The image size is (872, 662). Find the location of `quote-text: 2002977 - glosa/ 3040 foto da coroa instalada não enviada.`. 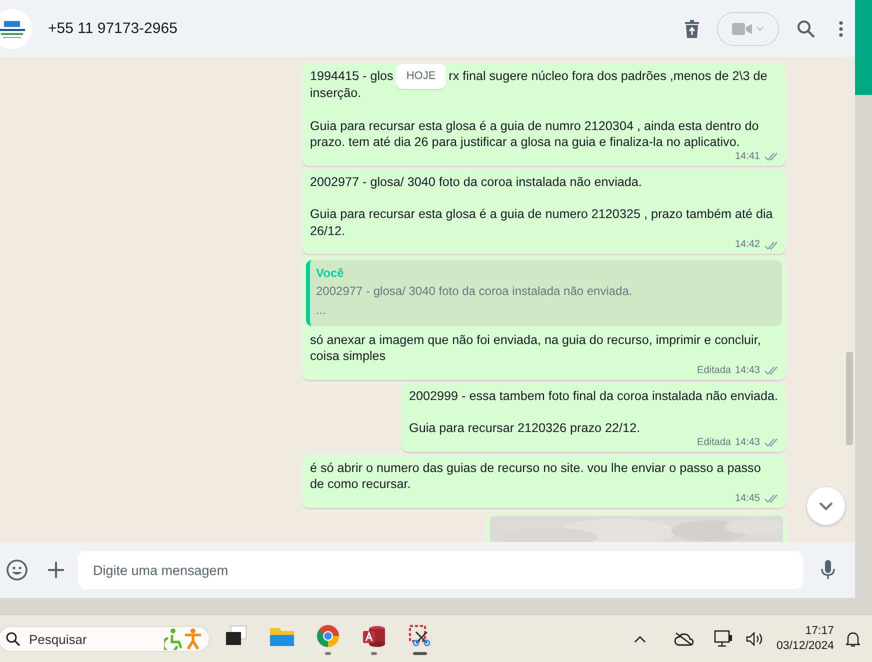

quote-text: 2002977 - glosa/ 3040 foto da coroa instalada não enviada. is located at coordinates (475, 291).